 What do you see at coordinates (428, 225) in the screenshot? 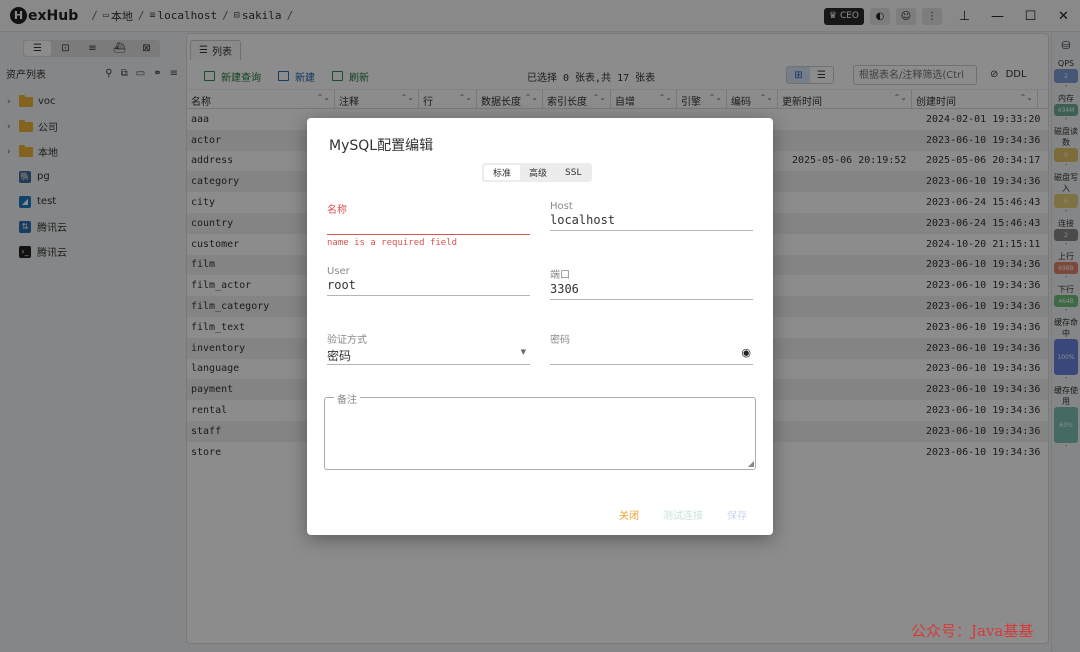
I see `name-value` at bounding box center [428, 225].